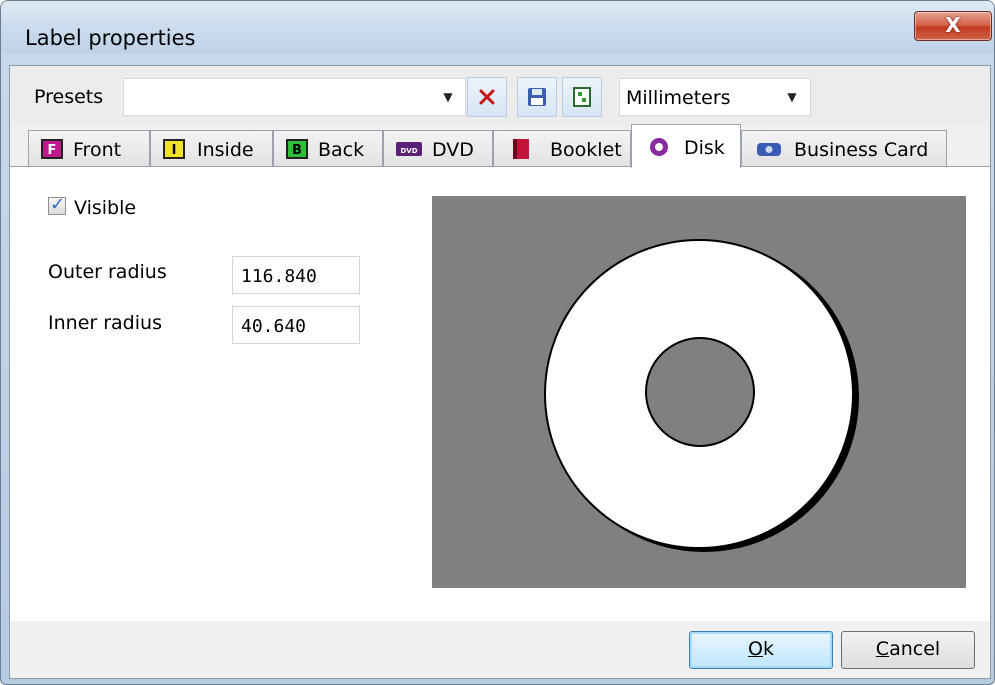 The height and width of the screenshot is (685, 995). I want to click on cancel-button: Cancel, so click(908, 650).